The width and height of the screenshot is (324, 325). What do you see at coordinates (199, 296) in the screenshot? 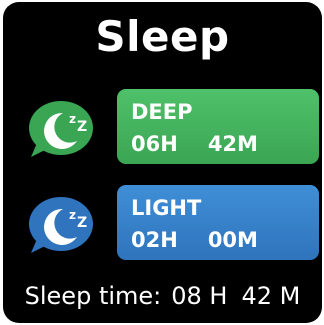
I see `sleep-time-hours: 08 H` at bounding box center [199, 296].